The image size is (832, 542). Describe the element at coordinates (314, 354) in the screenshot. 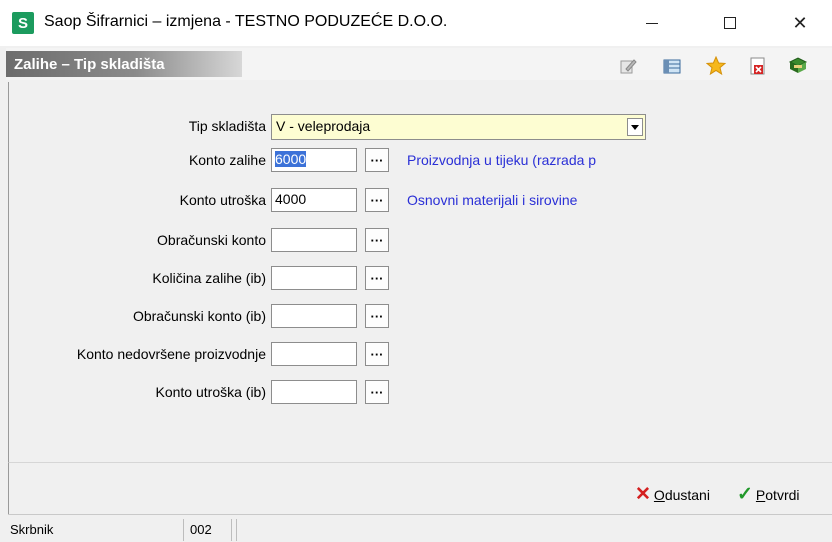

I see `konto-nedovrsene-input` at that location.